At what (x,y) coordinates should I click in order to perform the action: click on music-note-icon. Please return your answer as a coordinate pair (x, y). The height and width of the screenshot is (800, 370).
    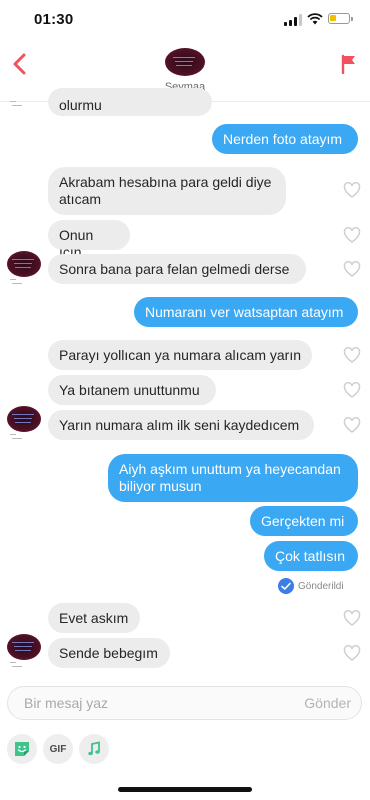
    Looking at the image, I should click on (94, 748).